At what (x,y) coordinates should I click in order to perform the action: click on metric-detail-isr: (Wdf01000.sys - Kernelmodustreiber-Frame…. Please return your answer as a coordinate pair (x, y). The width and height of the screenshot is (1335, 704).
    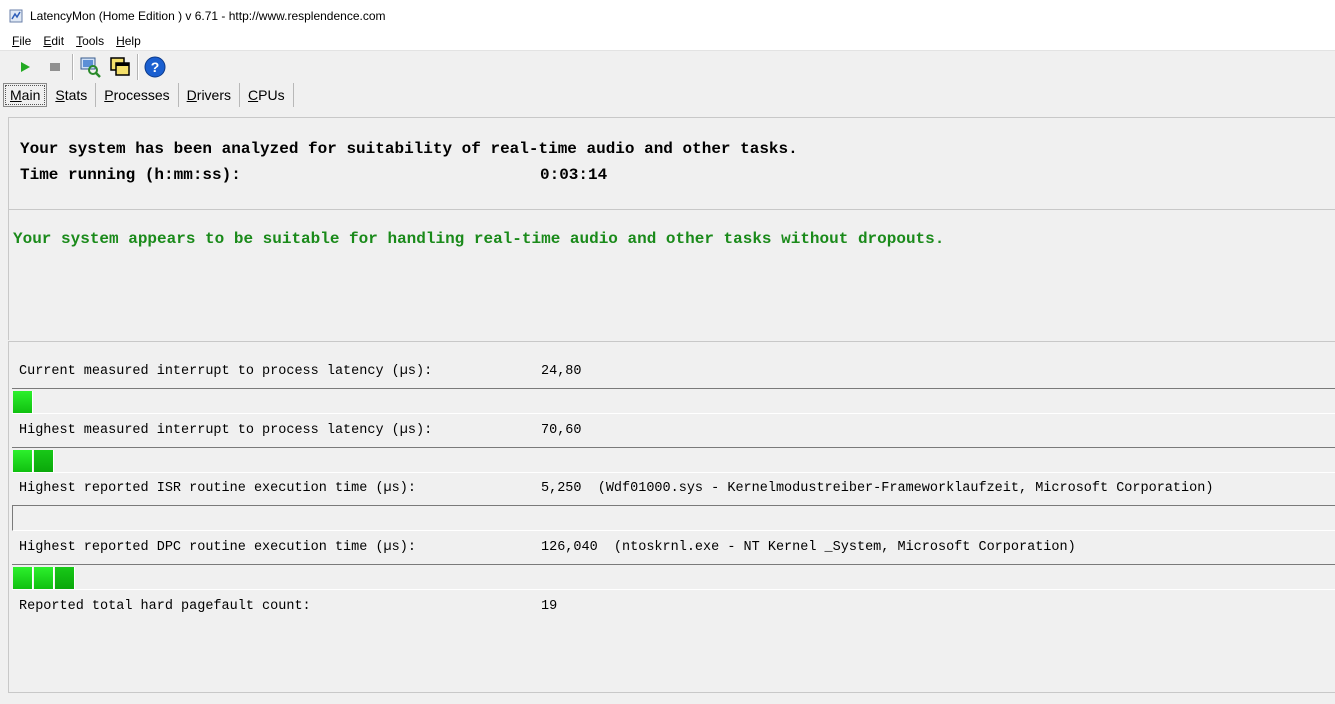
    Looking at the image, I should click on (905, 488).